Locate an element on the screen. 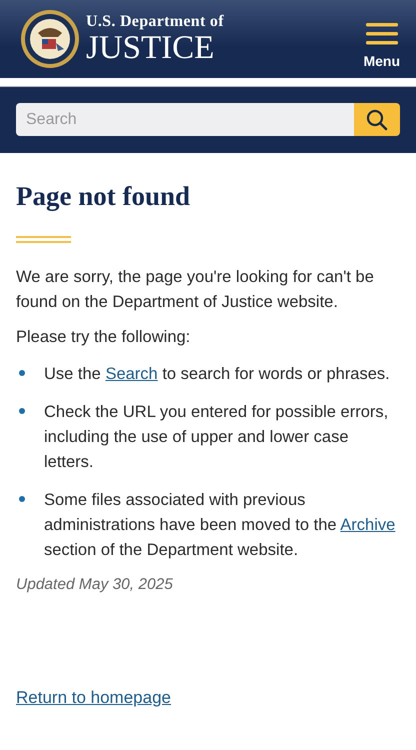  suggestion-text: Check the URL you entered for possible errors, including the use of upper and lower case letters. is located at coordinates (217, 437).